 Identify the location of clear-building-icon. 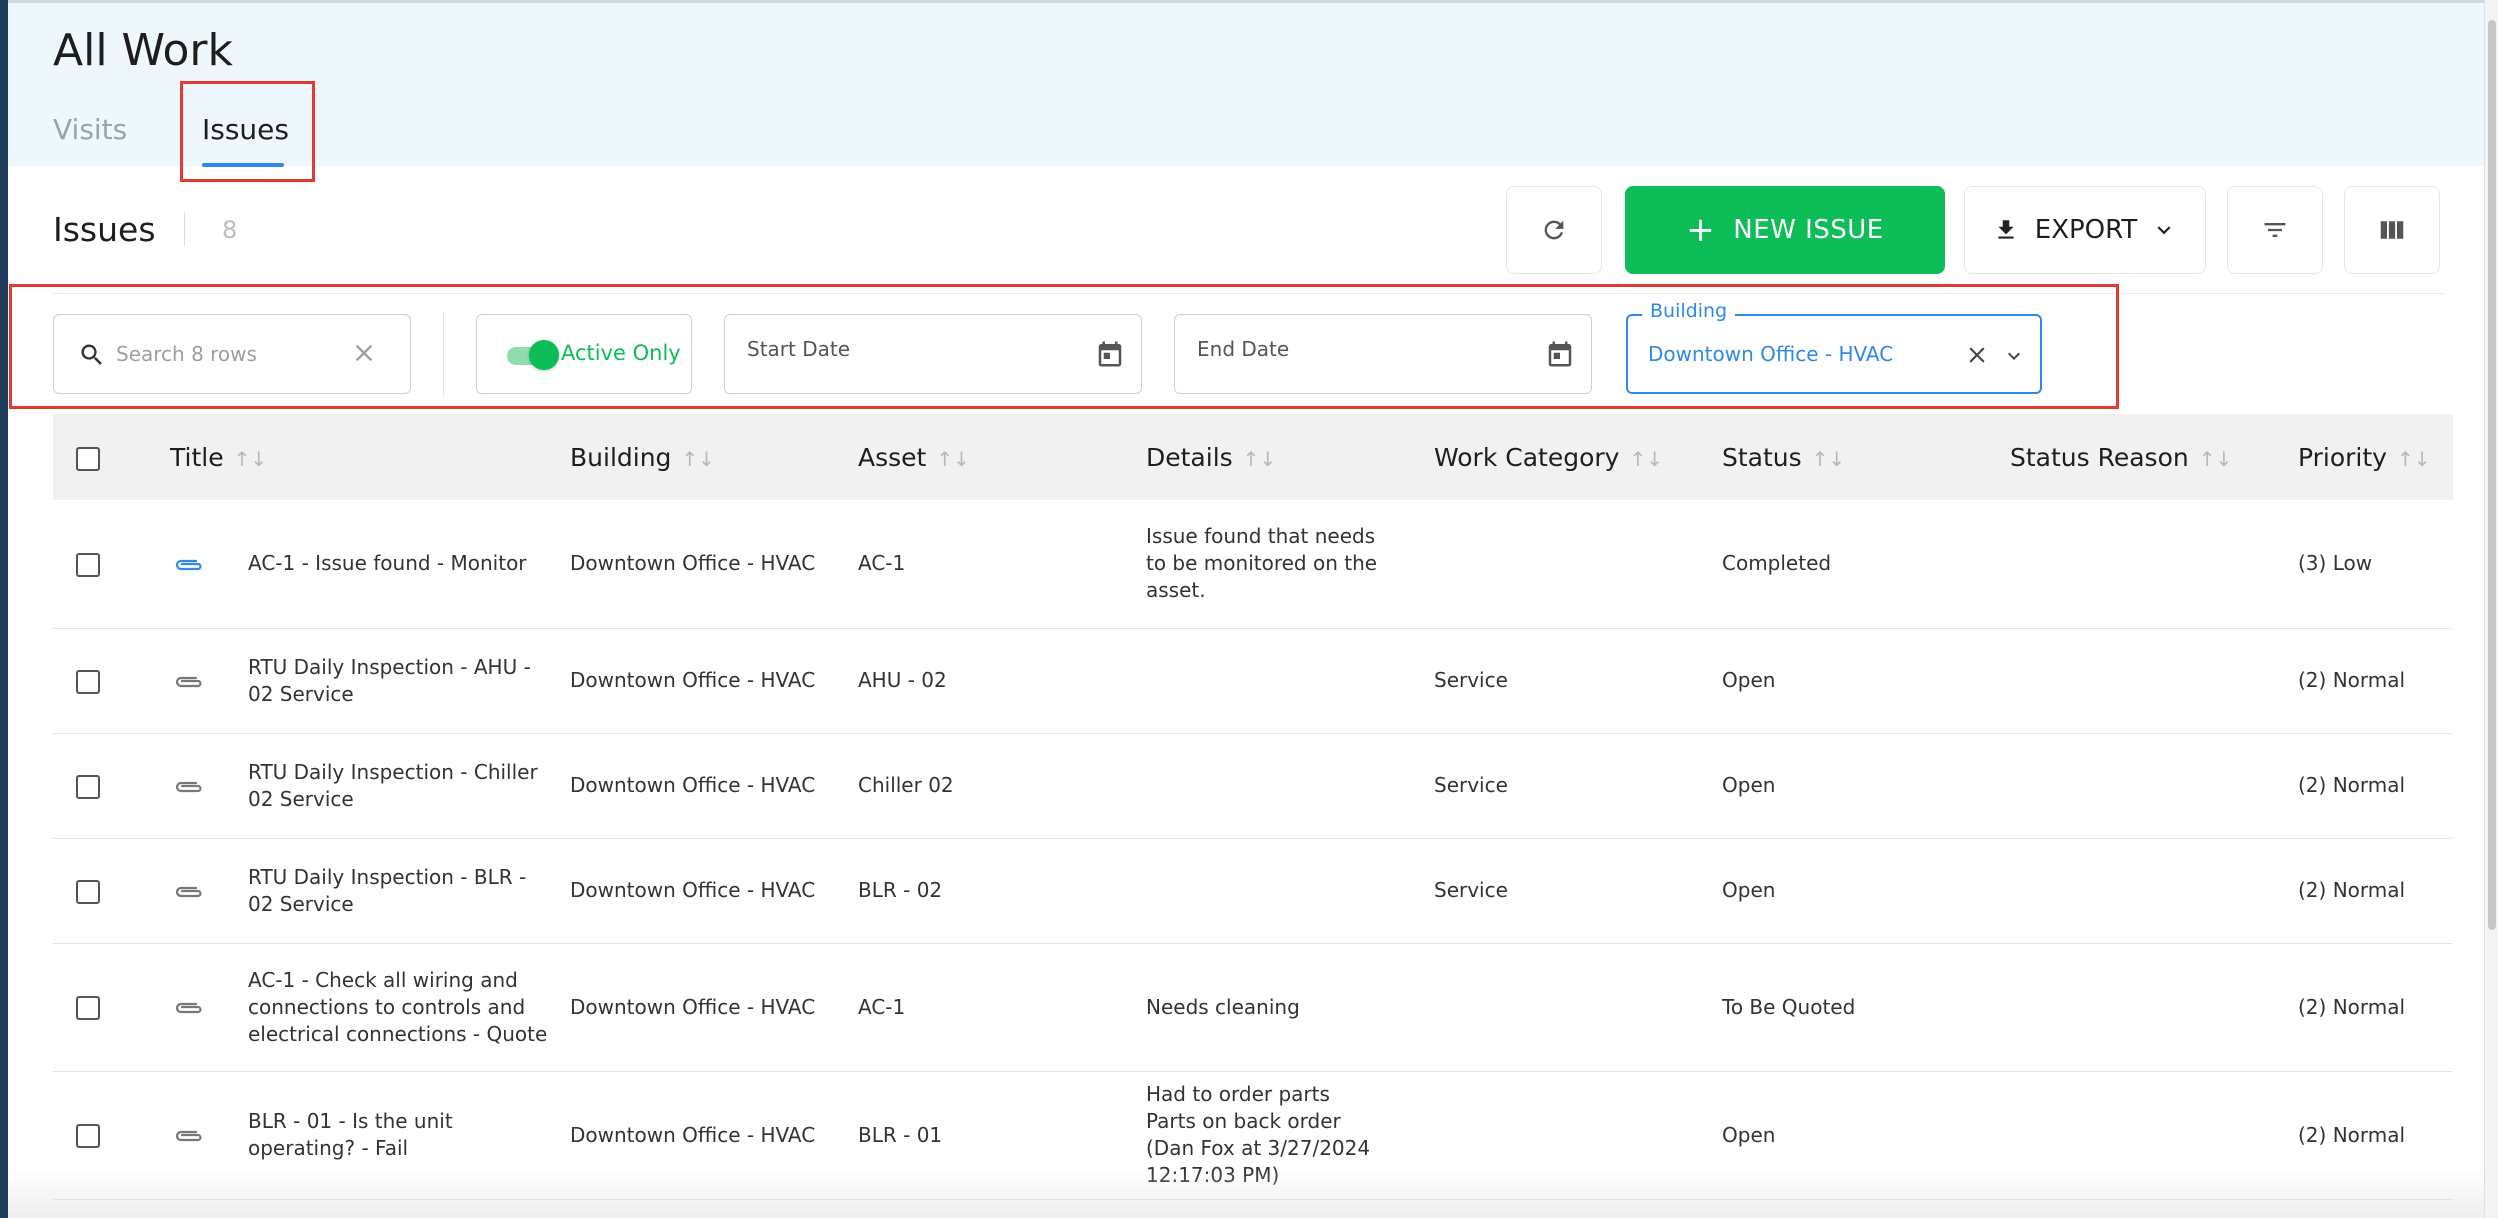
(1977, 355).